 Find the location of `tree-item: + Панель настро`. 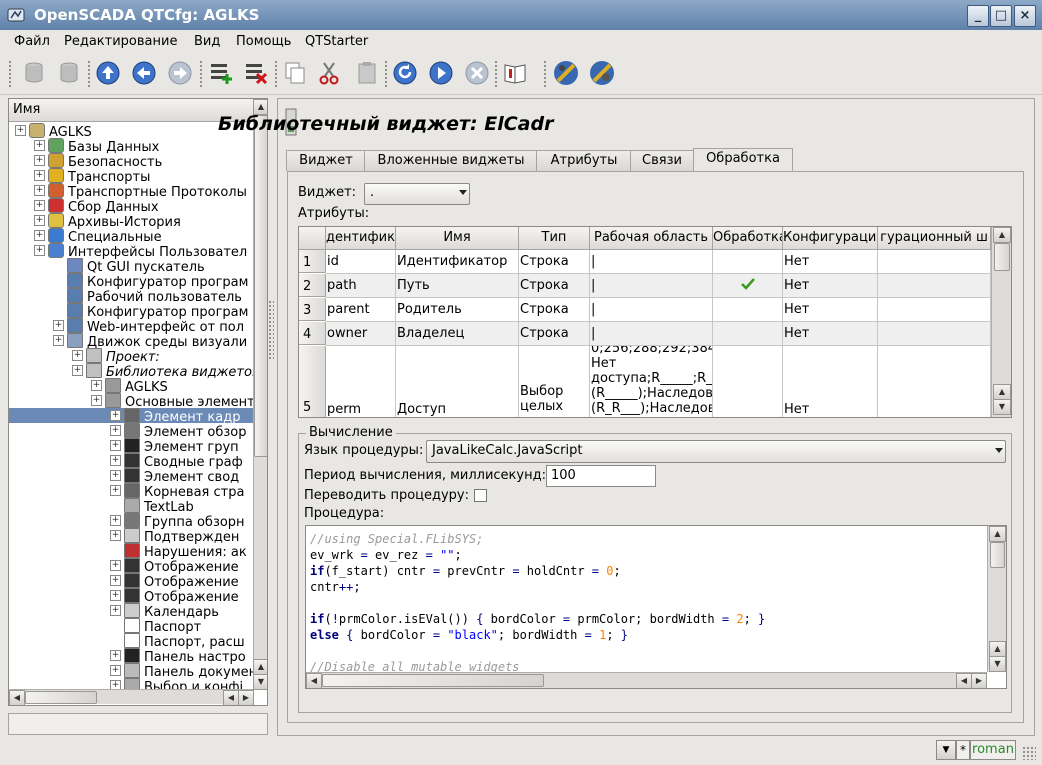

tree-item: + Панель настро is located at coordinates (178, 656).